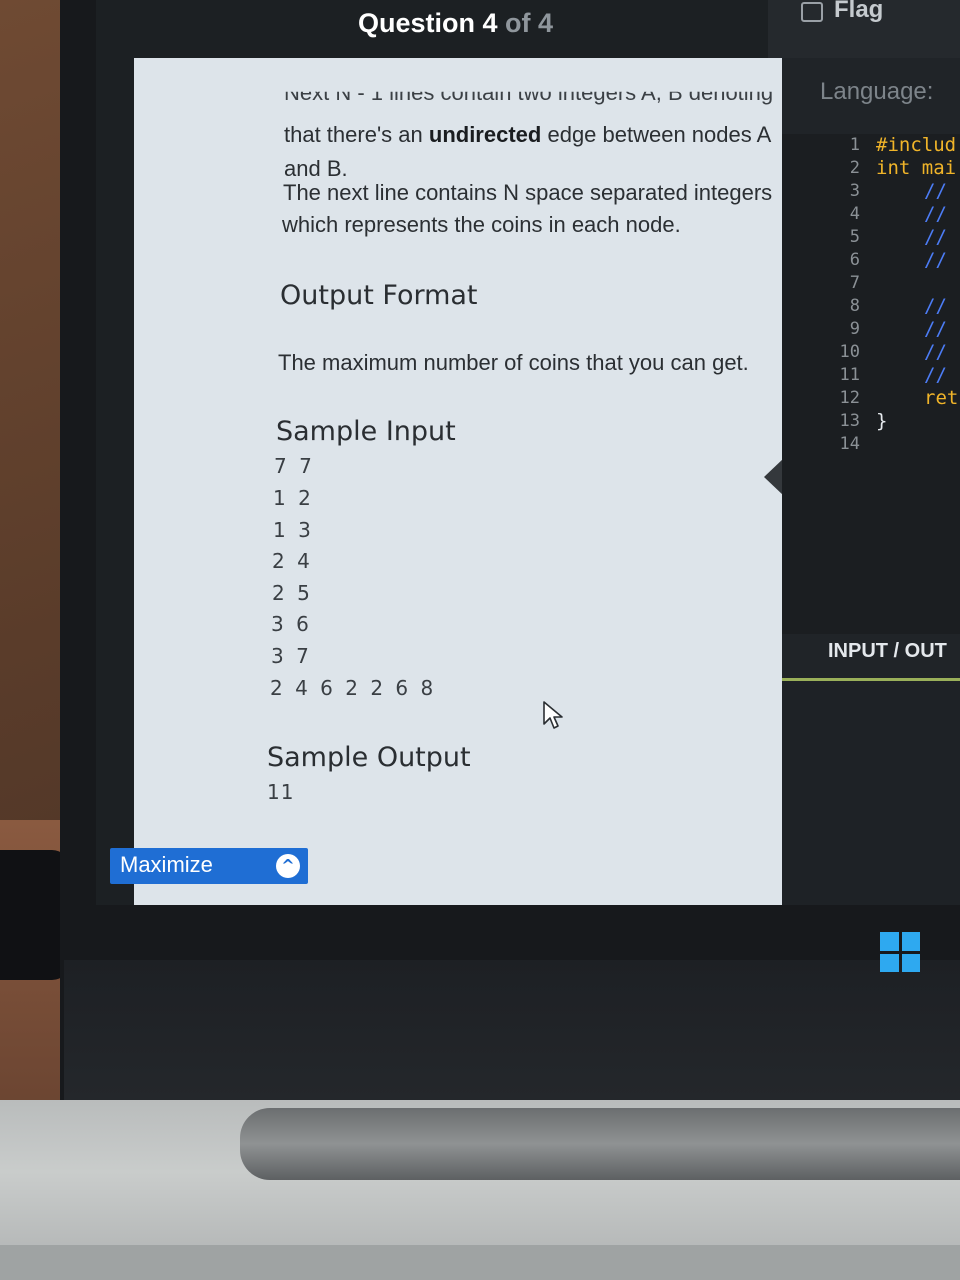  What do you see at coordinates (864, 29) in the screenshot?
I see `flag-control: Flag` at bounding box center [864, 29].